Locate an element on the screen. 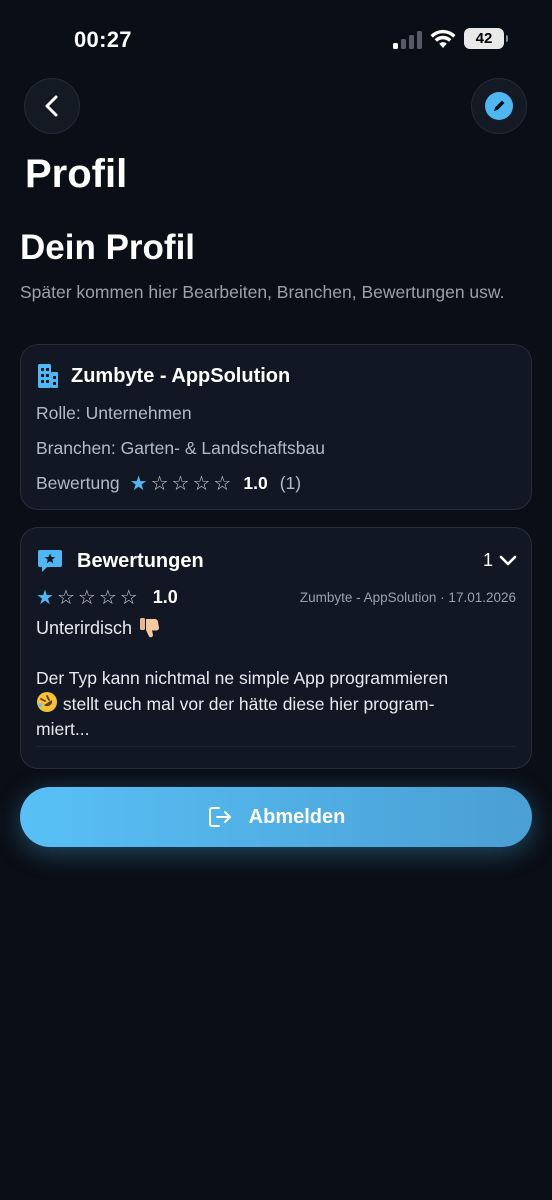 This screenshot has height=1200, width=552. thumbs-down-icon is located at coordinates (150, 628).